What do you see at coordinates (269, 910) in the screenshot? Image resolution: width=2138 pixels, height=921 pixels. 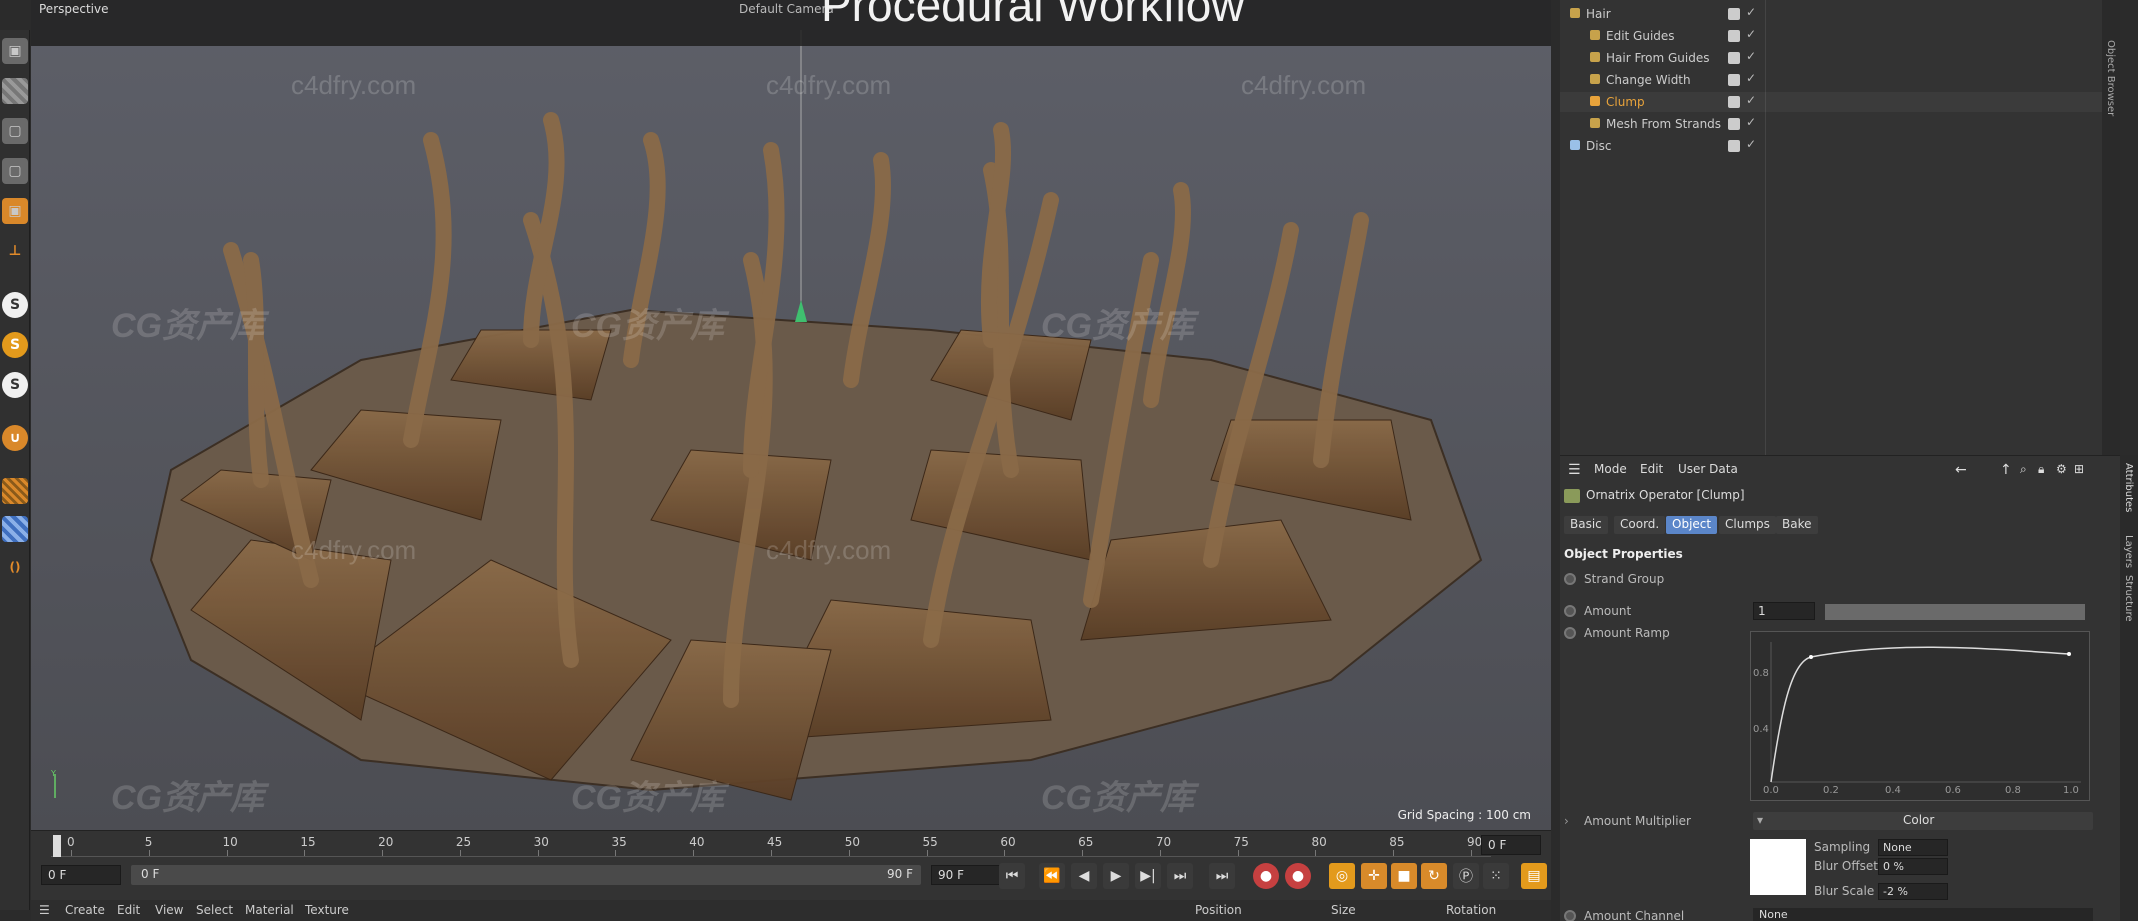 I see `menu-material: Material` at bounding box center [269, 910].